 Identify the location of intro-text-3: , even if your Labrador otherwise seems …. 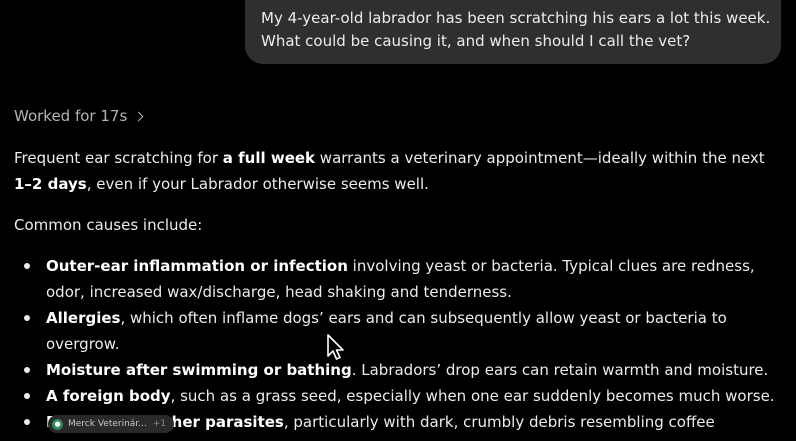
(257, 184).